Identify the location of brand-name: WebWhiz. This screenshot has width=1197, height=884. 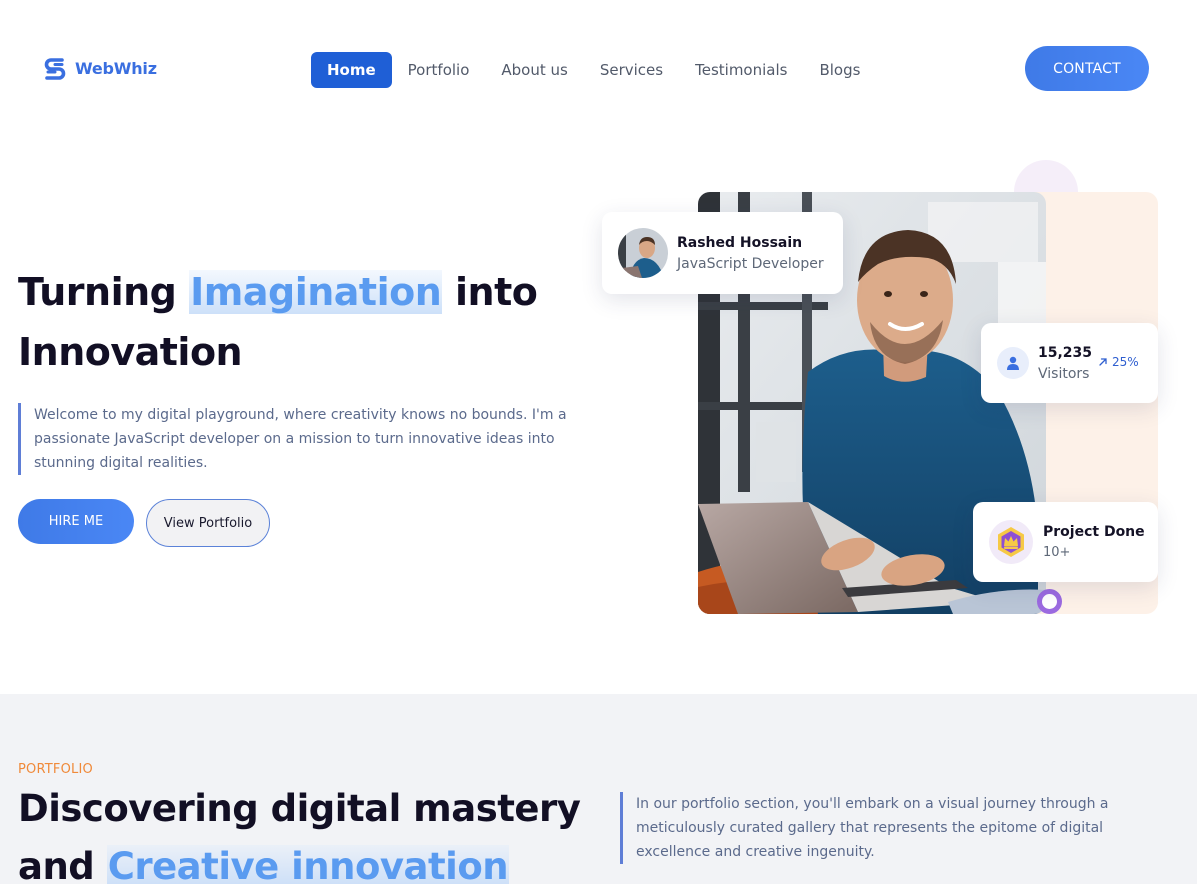
(116, 68).